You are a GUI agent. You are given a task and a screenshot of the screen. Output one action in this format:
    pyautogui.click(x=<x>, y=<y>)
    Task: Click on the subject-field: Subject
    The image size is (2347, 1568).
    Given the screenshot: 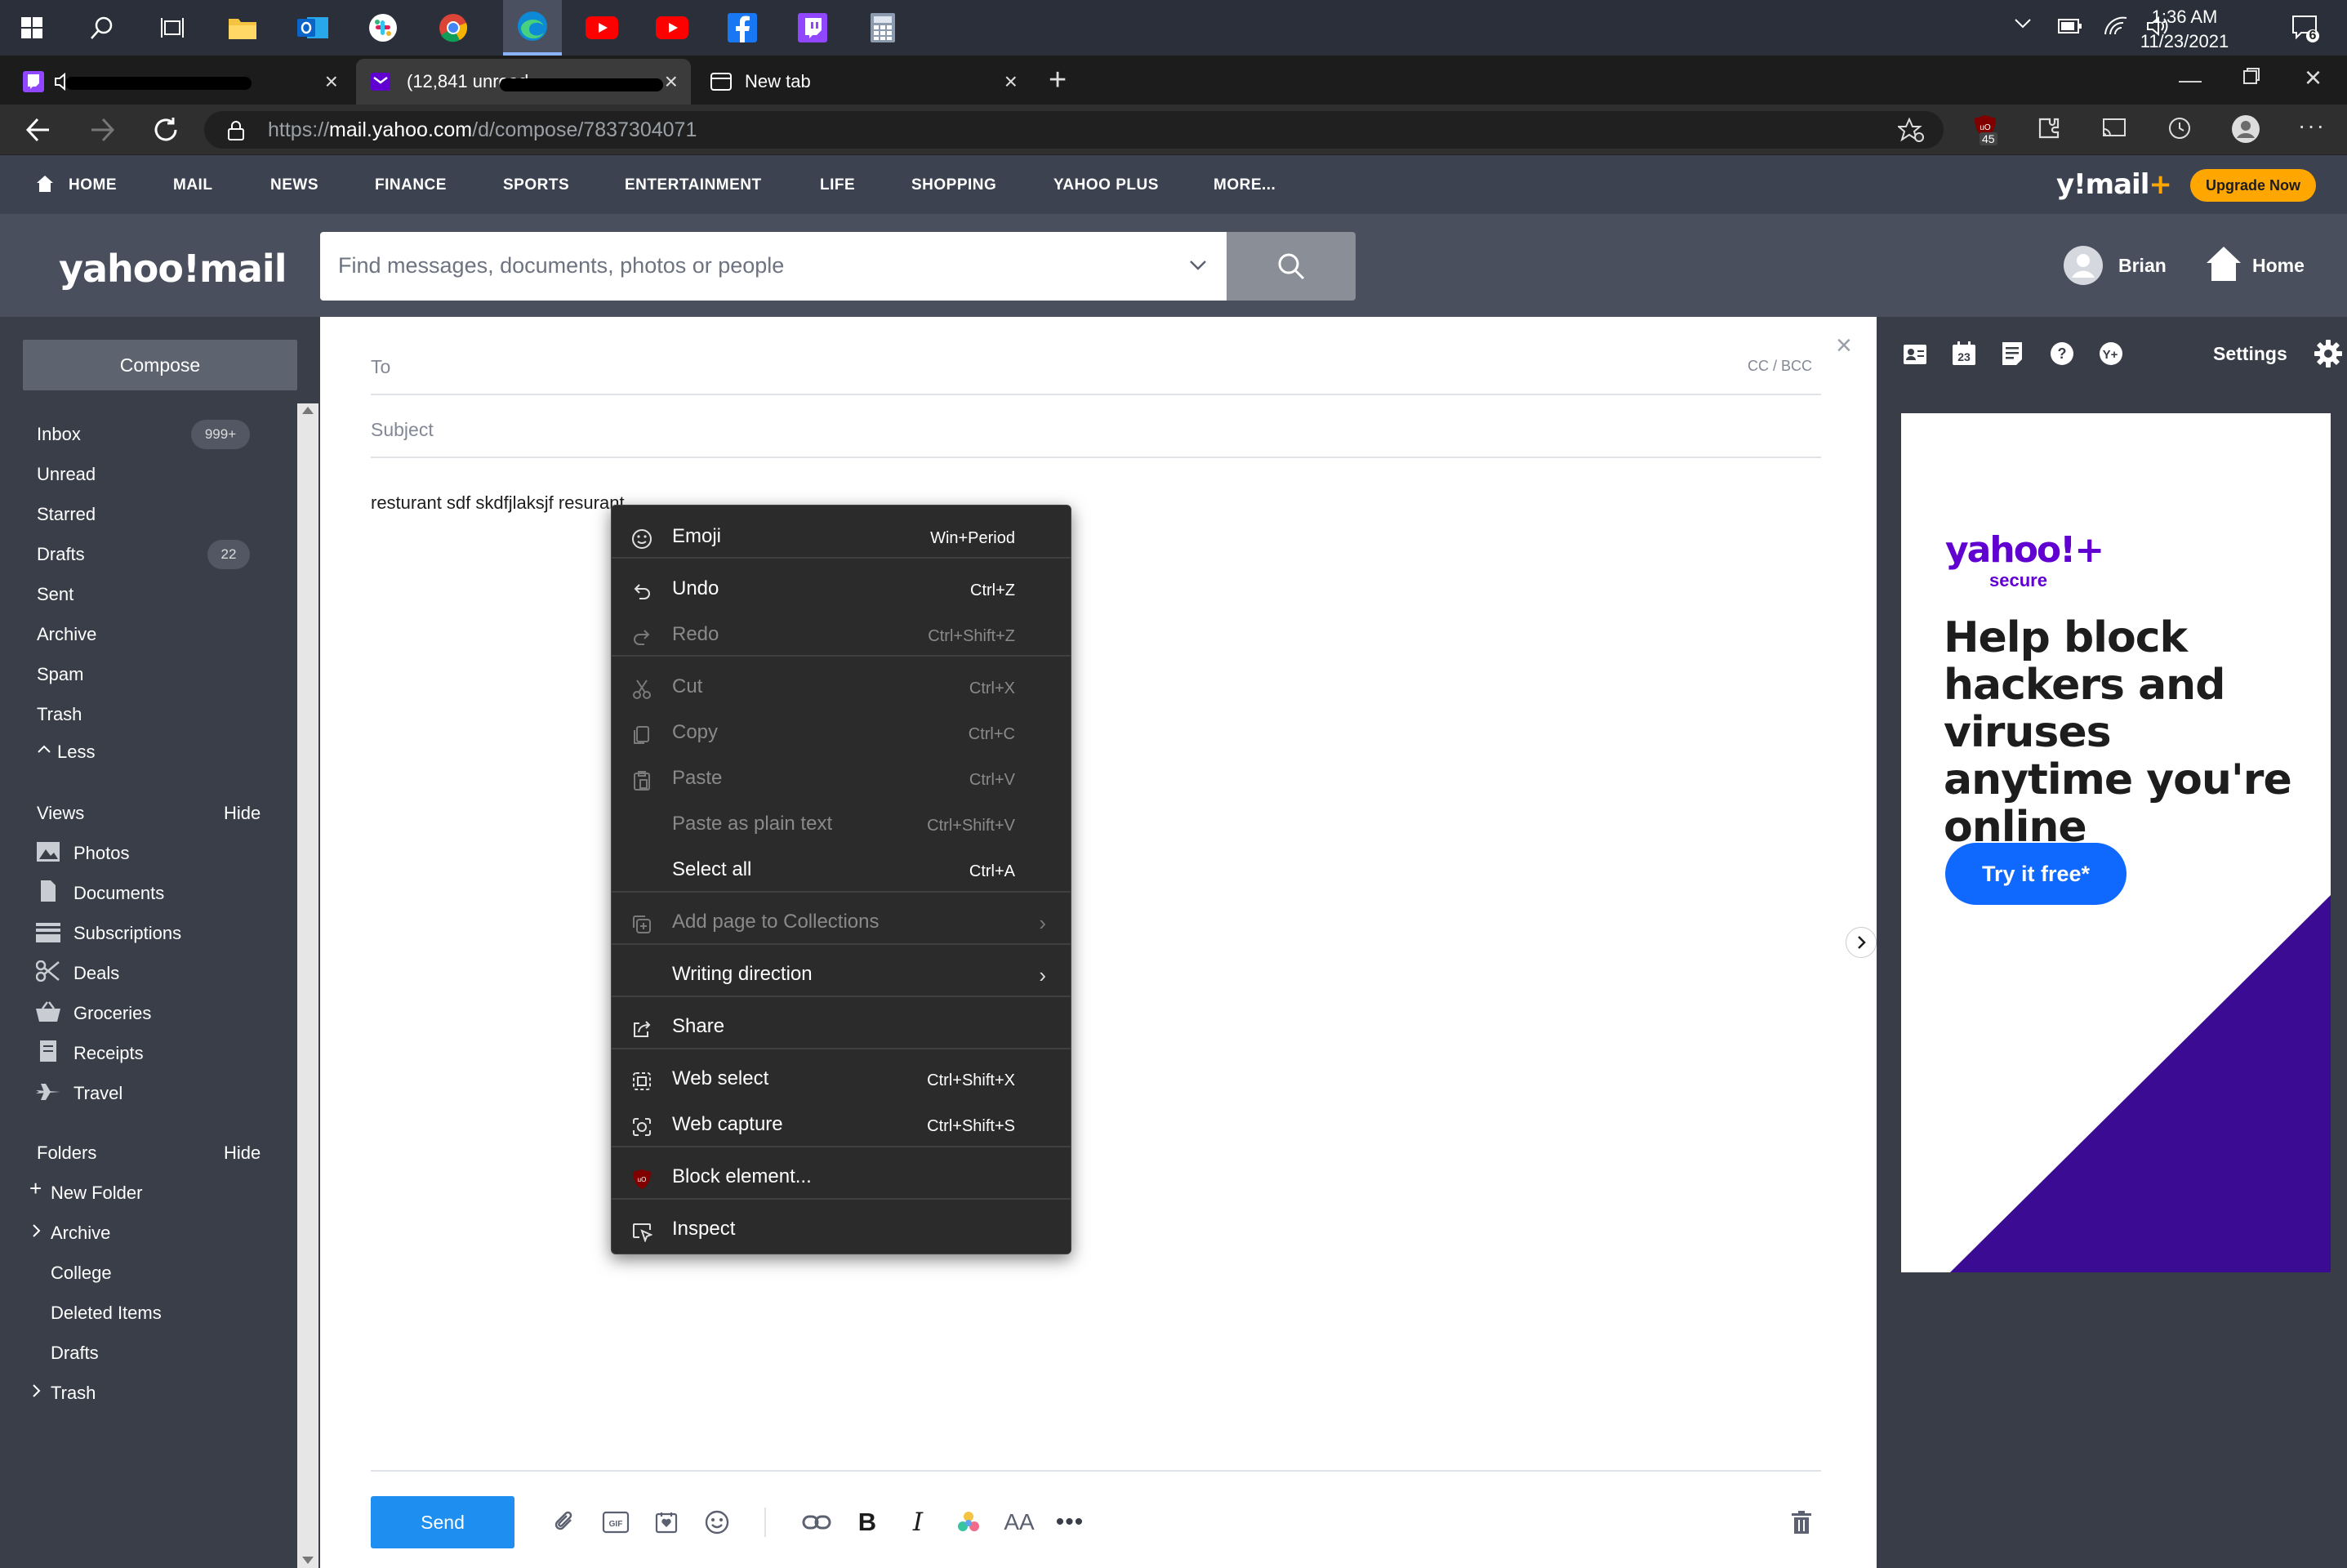 What is the action you would take?
    pyautogui.click(x=402, y=430)
    